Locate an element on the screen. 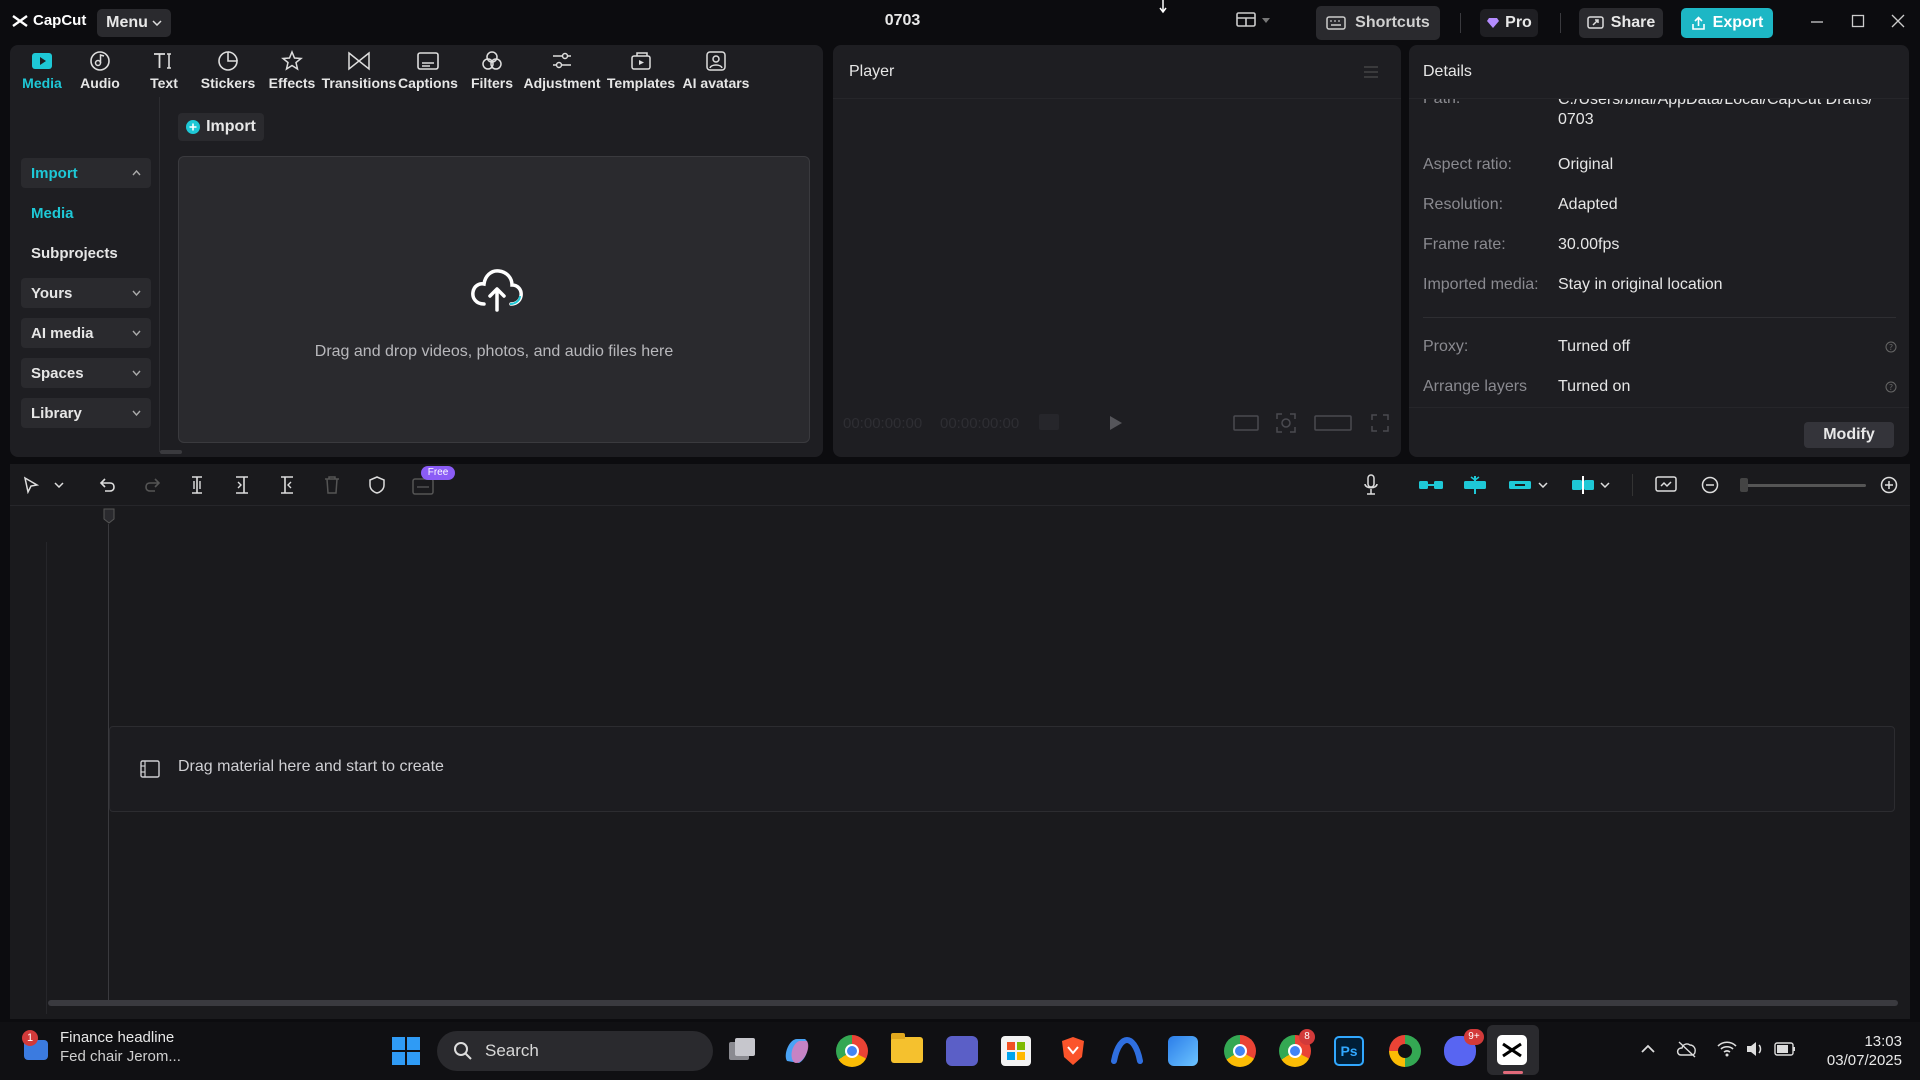 The width and height of the screenshot is (1920, 1080). capcut-taskbar-active is located at coordinates (1513, 1050).